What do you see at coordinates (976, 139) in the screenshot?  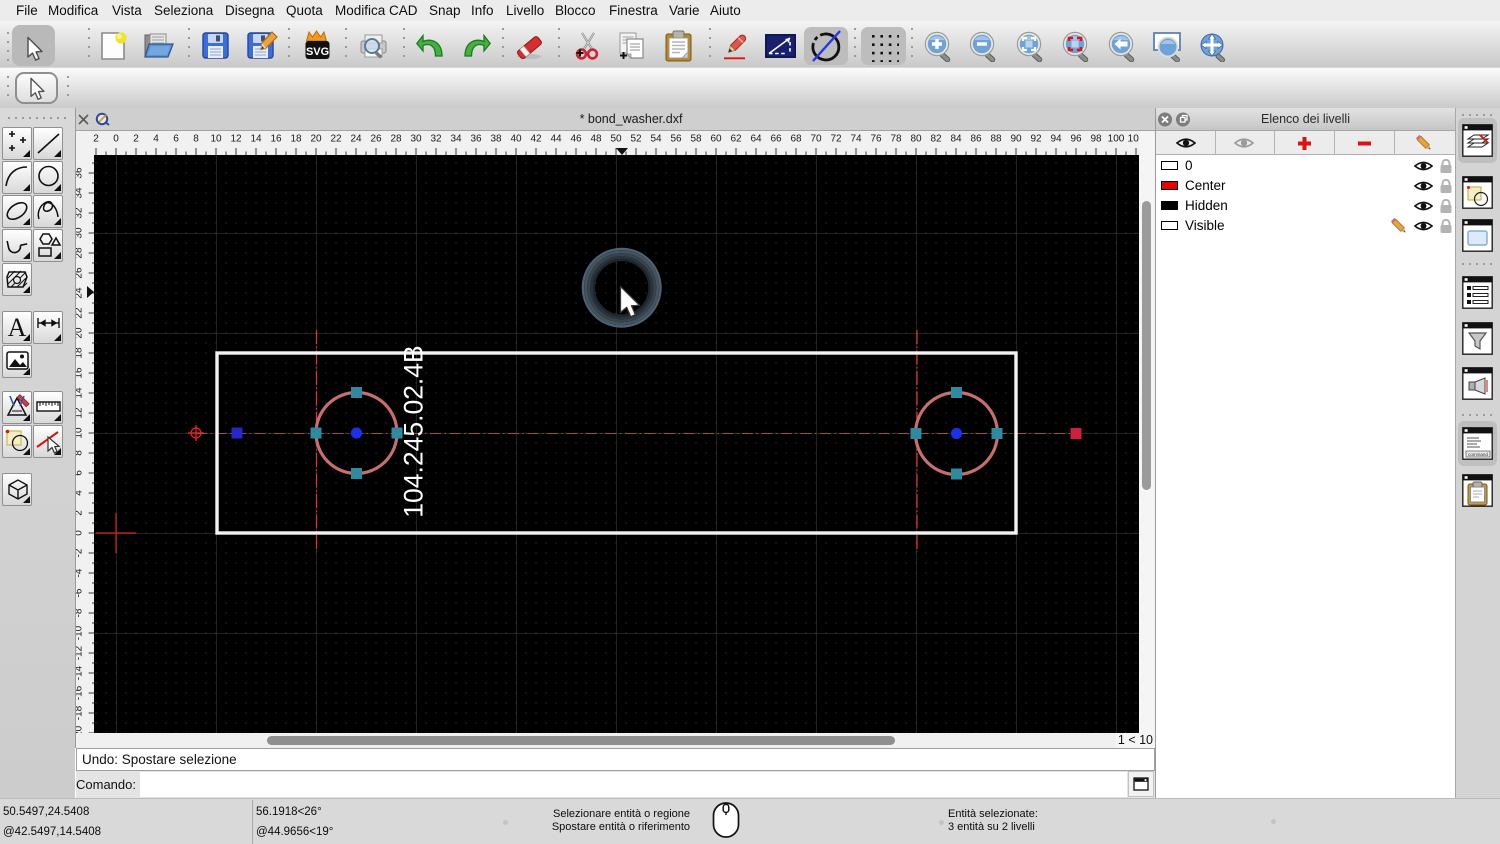 I see `svg-text: 86` at bounding box center [976, 139].